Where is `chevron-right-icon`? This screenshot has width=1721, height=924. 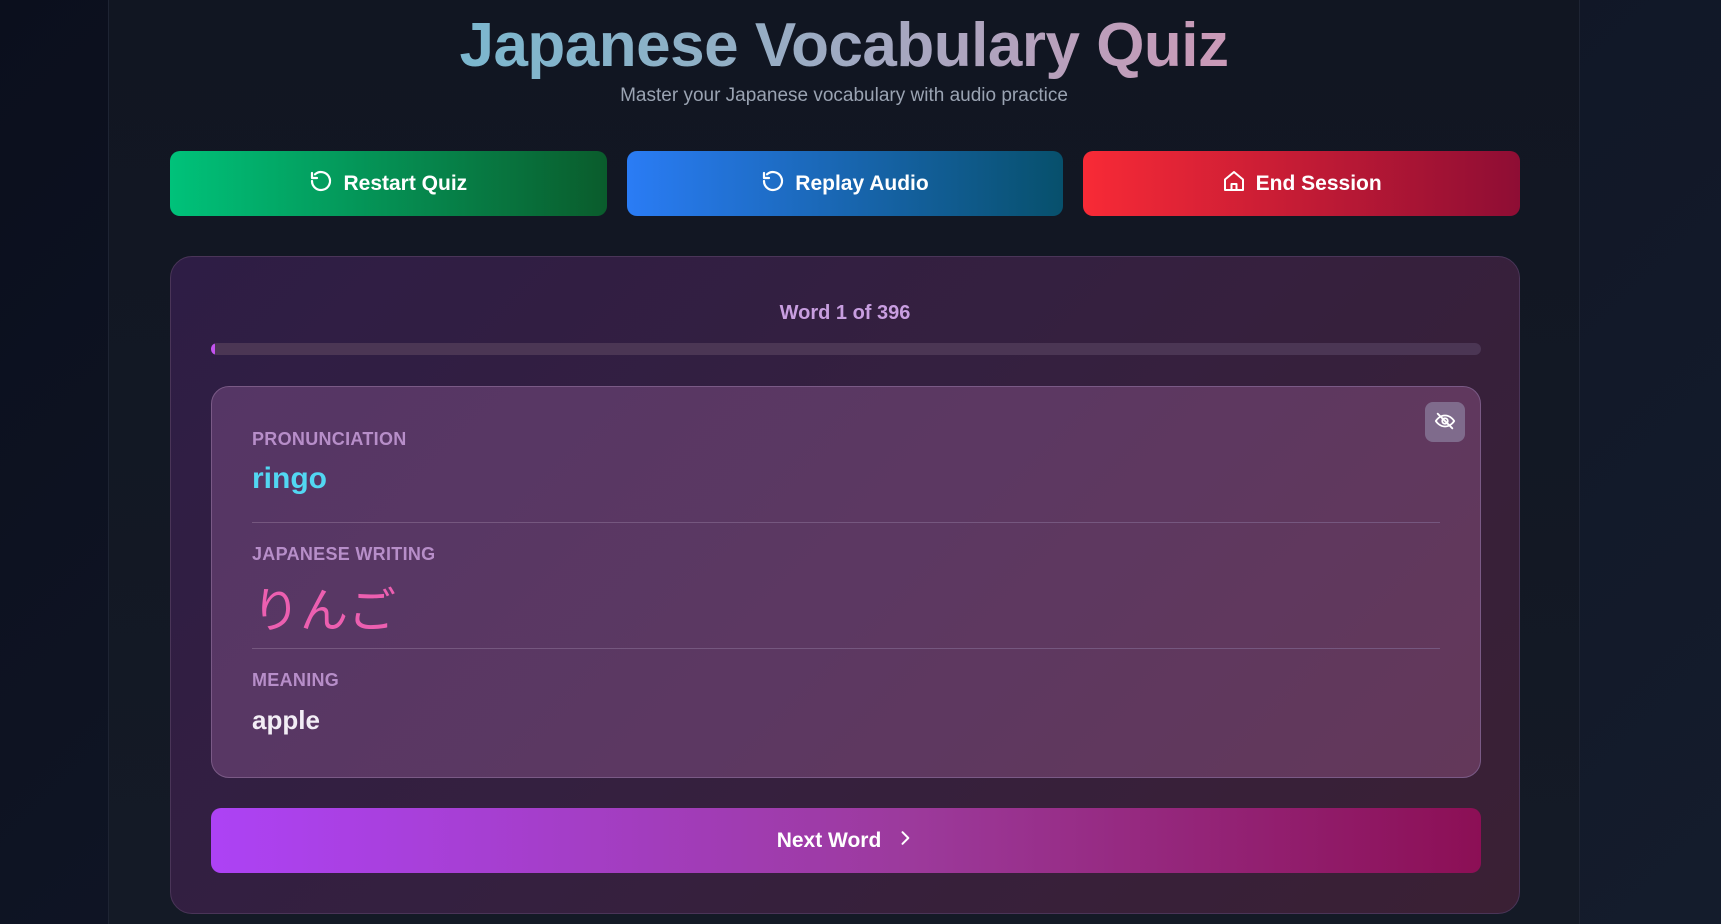 chevron-right-icon is located at coordinates (905, 841).